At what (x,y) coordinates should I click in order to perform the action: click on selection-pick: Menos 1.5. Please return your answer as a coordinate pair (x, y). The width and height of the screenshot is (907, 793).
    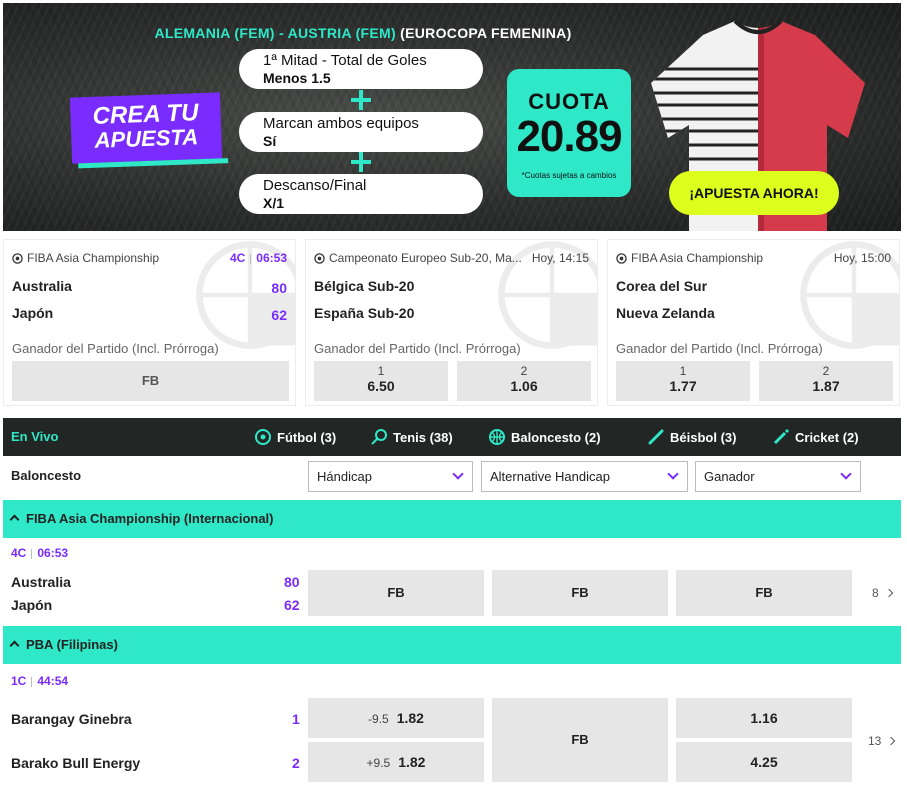
    Looking at the image, I should click on (297, 78).